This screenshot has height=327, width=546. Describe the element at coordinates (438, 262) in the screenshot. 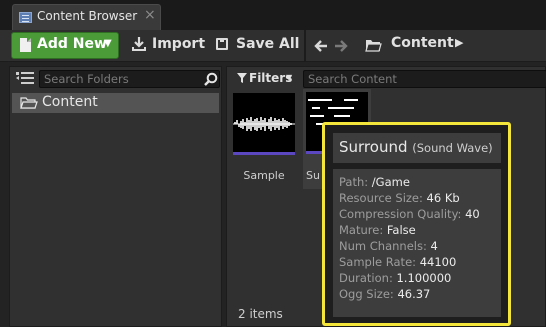

I see `tooltip-value: 44100` at that location.